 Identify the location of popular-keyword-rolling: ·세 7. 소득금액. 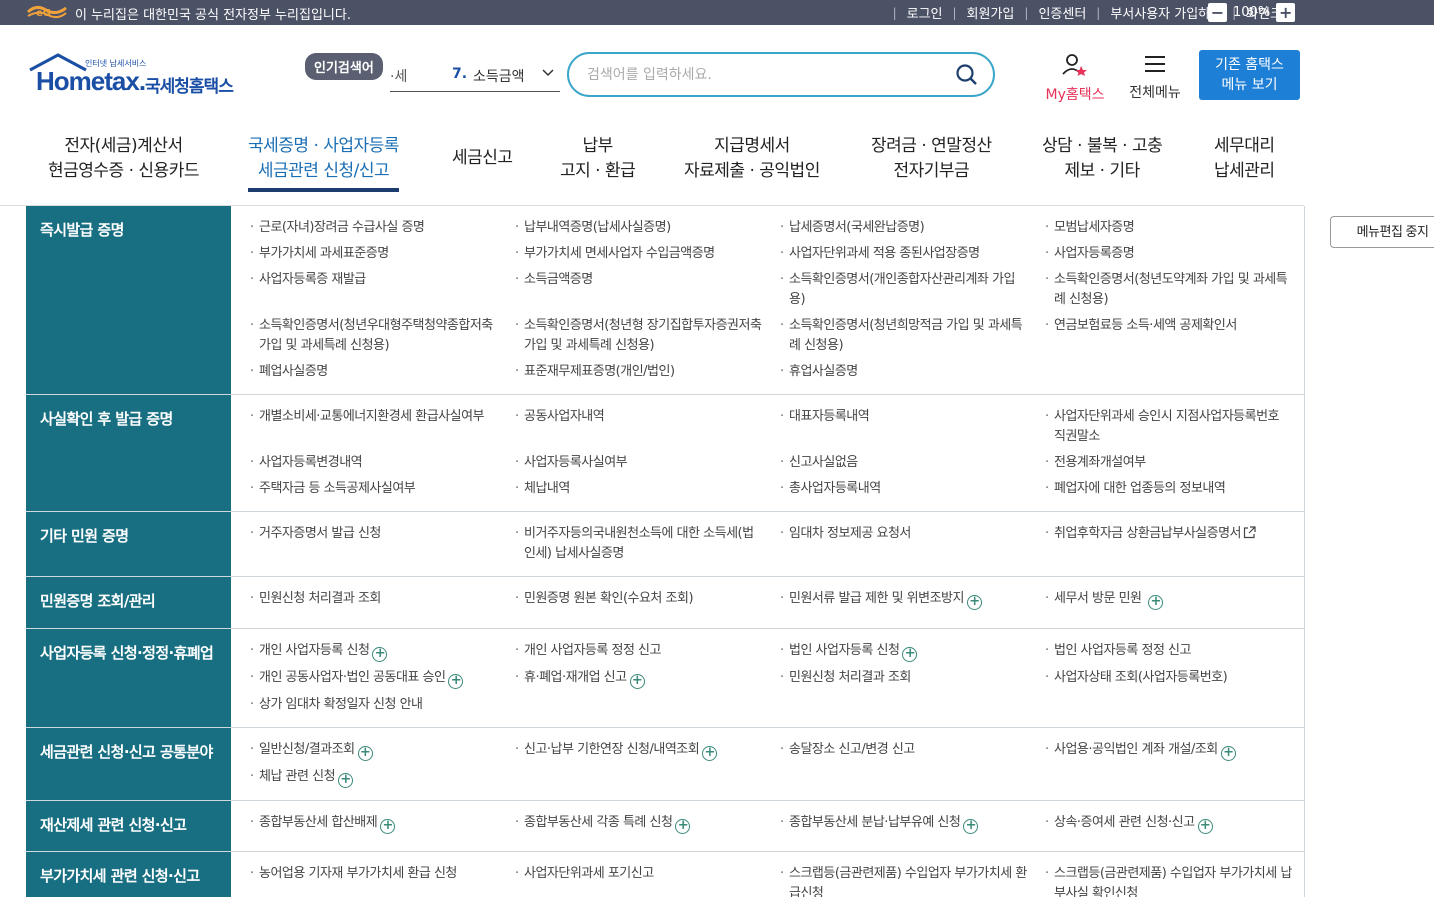
(475, 76).